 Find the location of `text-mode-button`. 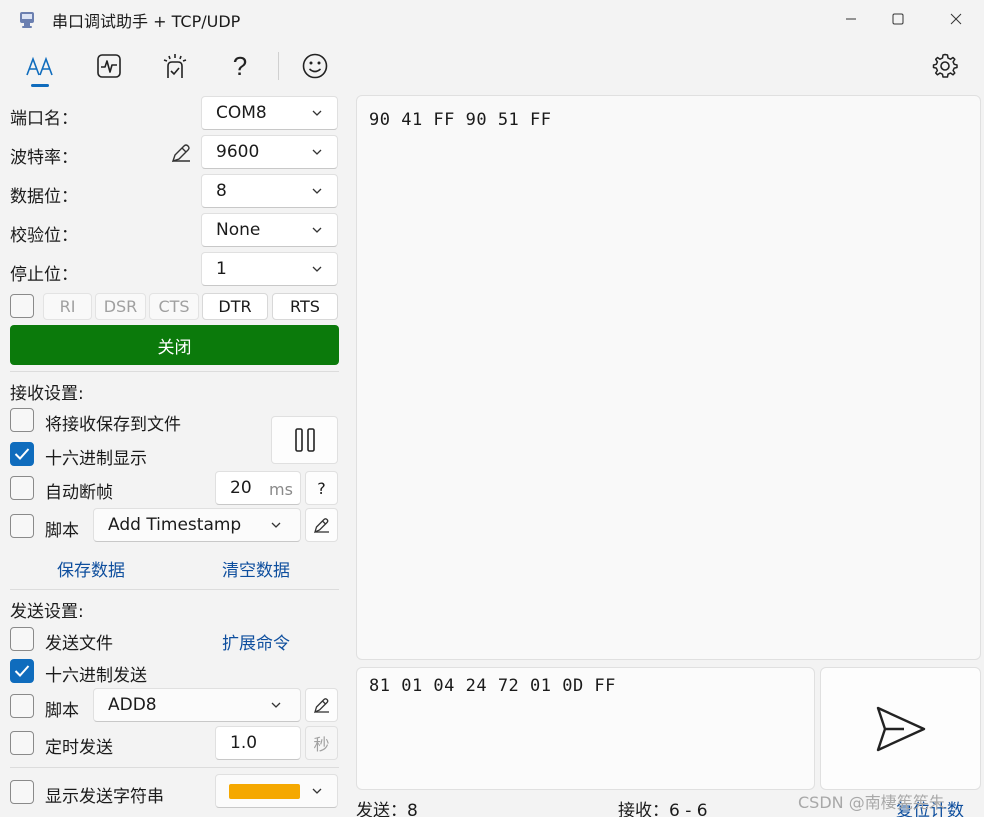

text-mode-button is located at coordinates (40, 66).